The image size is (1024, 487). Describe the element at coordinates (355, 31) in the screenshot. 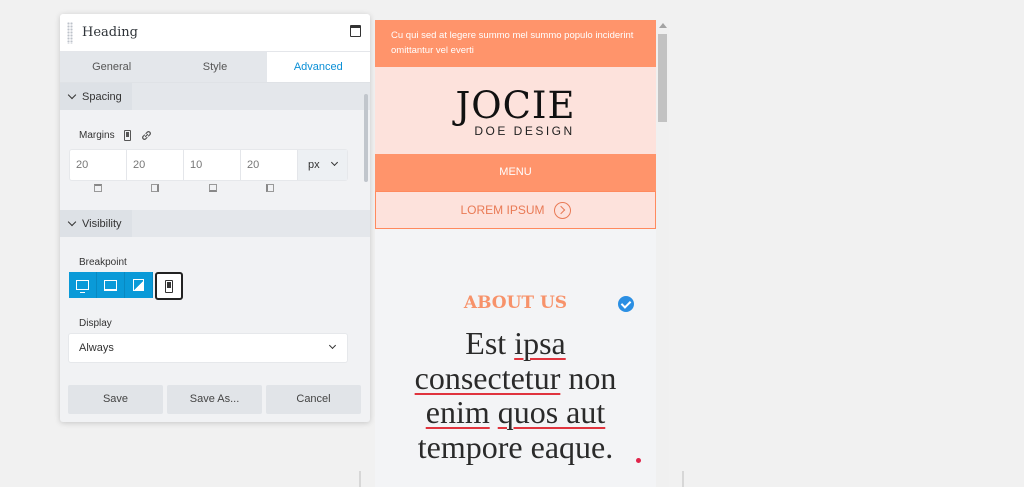

I see `maximize-icon` at that location.